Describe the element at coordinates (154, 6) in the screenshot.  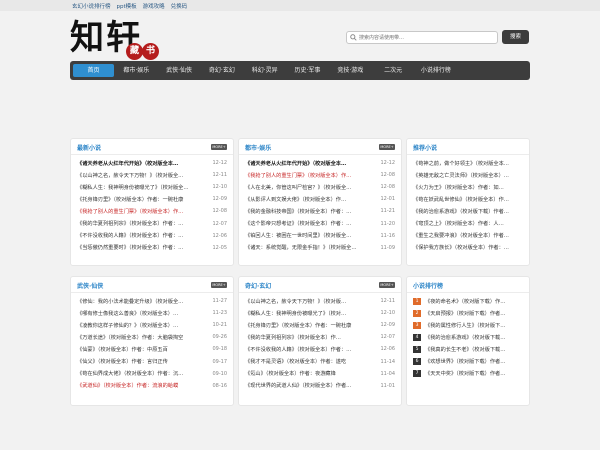
I see `top-link-game-guide: 游戏攻略` at that location.